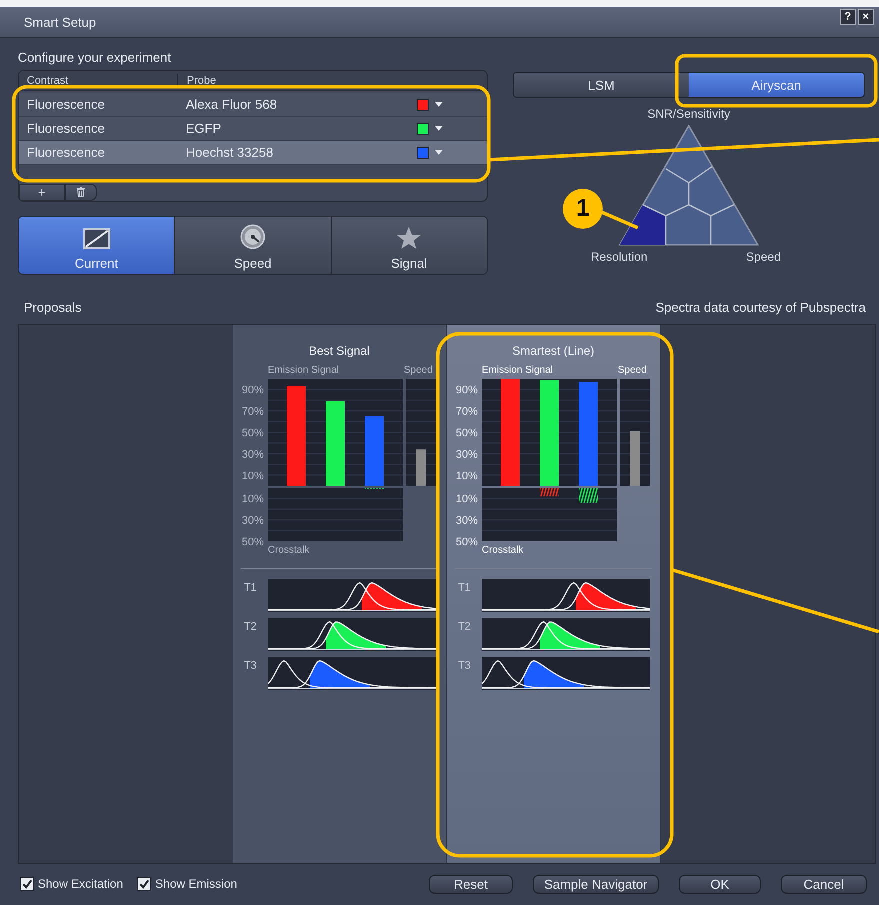 Image resolution: width=879 pixels, height=905 pixels. What do you see at coordinates (596, 884) in the screenshot?
I see `dialog-button: Sample Navigator` at bounding box center [596, 884].